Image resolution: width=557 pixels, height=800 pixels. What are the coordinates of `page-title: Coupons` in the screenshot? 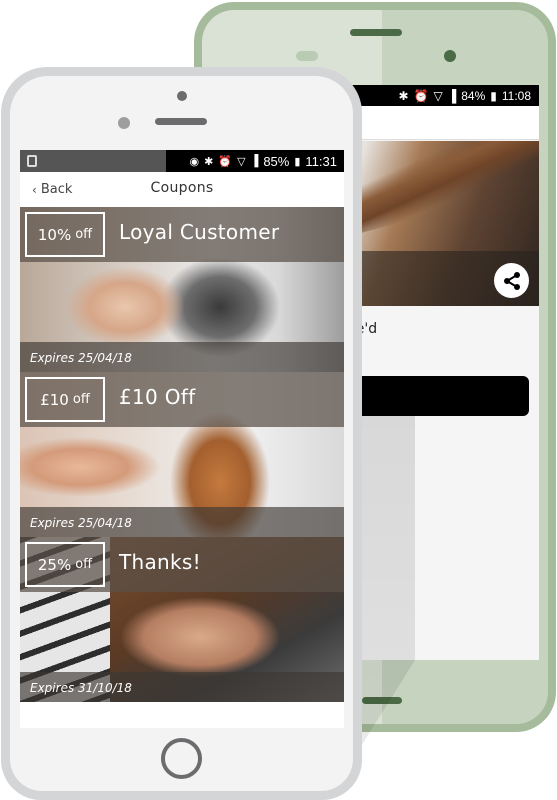 It's located at (182, 188).